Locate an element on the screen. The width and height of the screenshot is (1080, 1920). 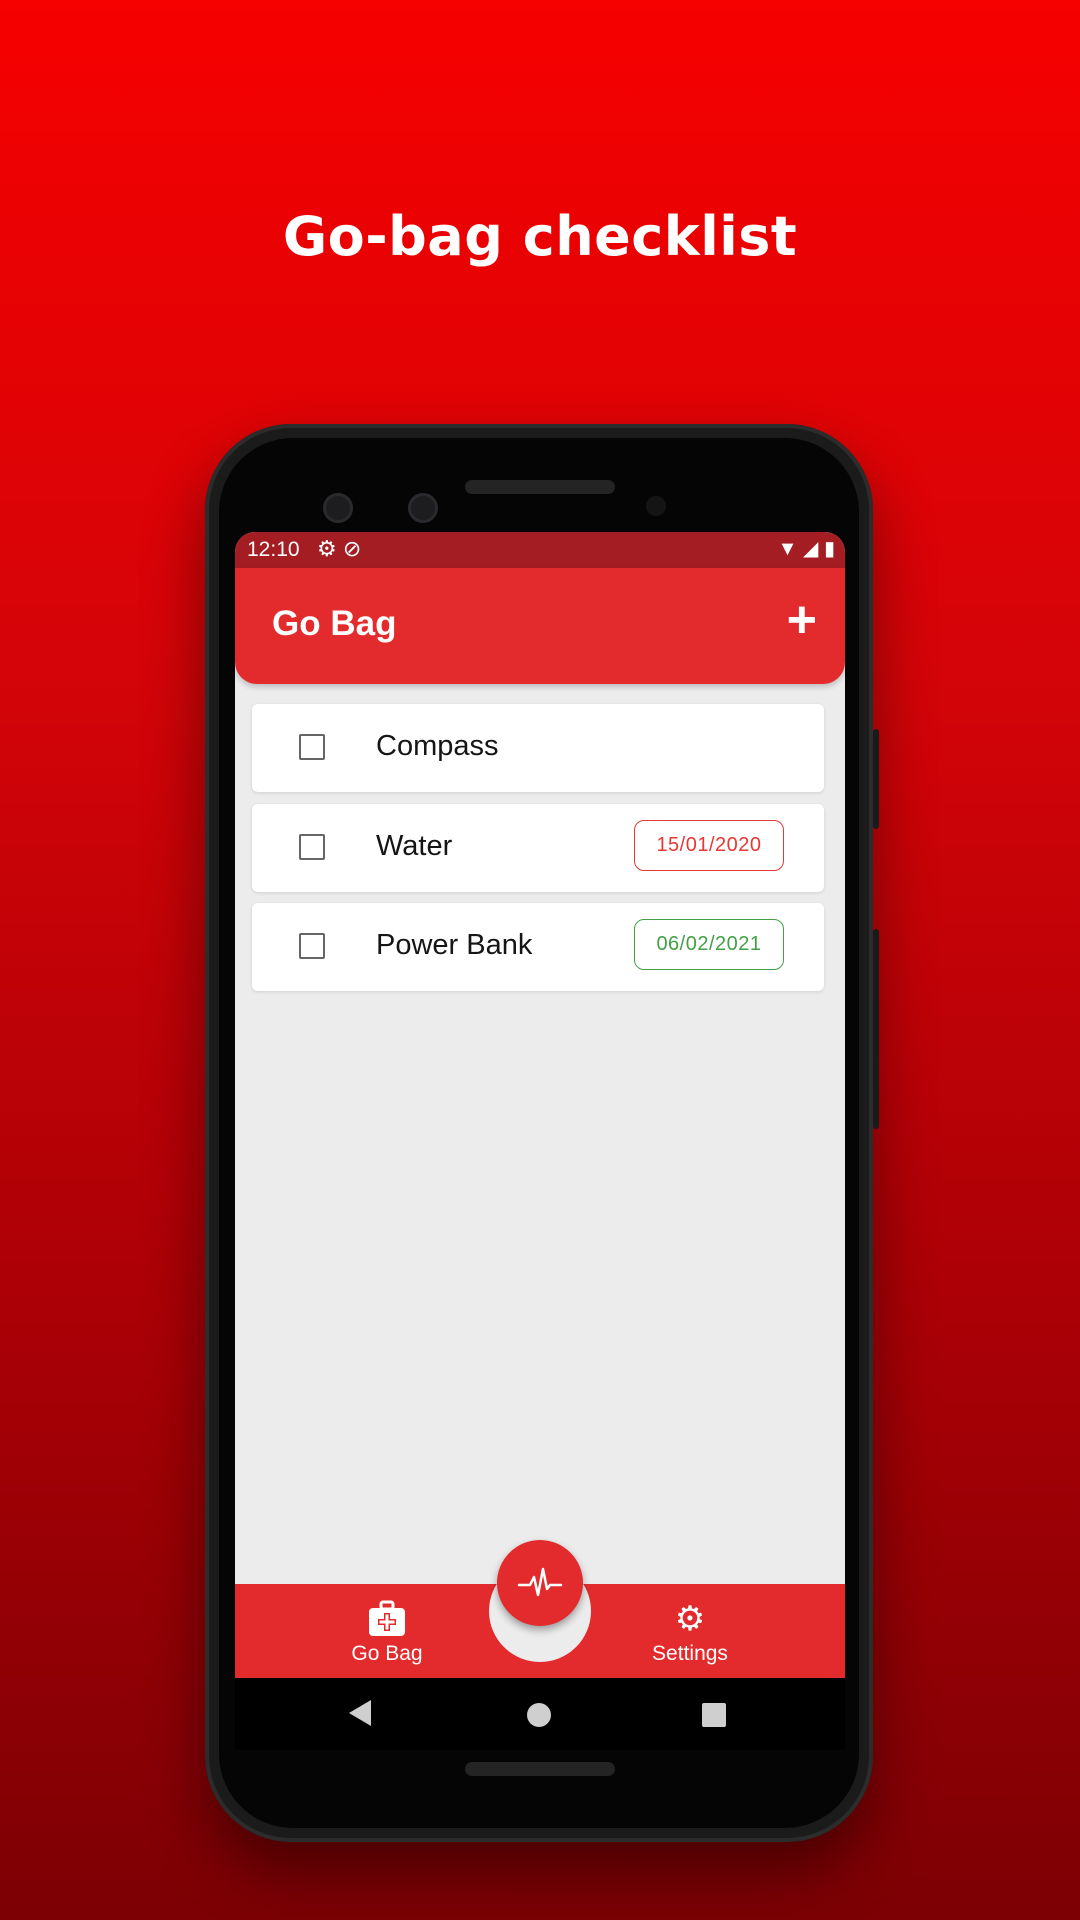
back-button is located at coordinates (360, 1713).